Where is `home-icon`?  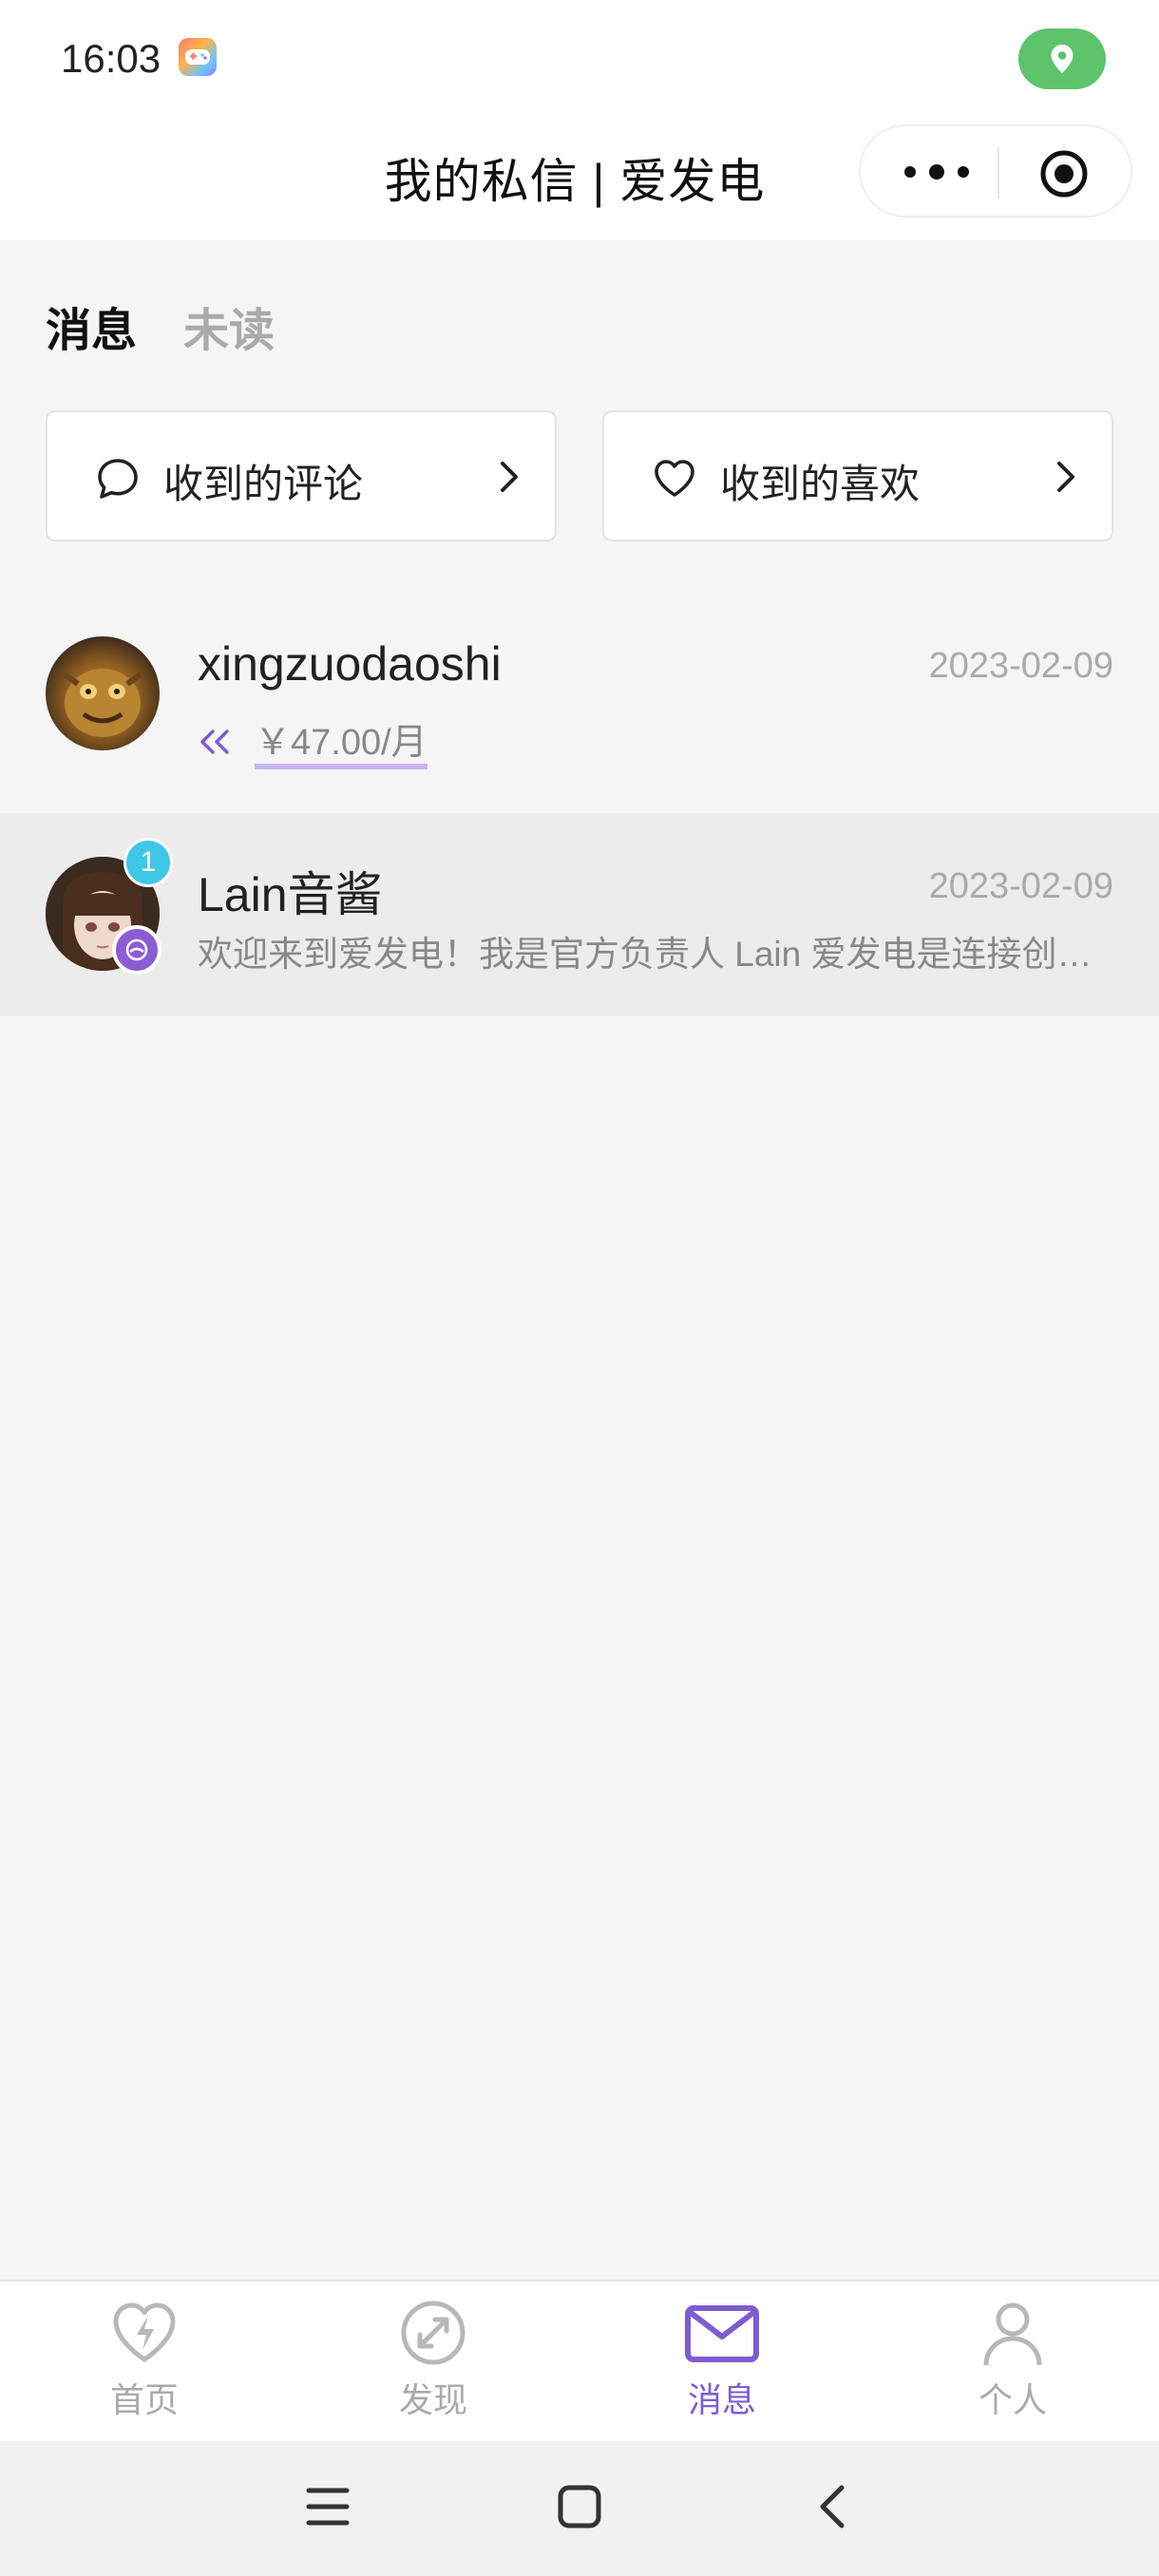 home-icon is located at coordinates (579, 2506).